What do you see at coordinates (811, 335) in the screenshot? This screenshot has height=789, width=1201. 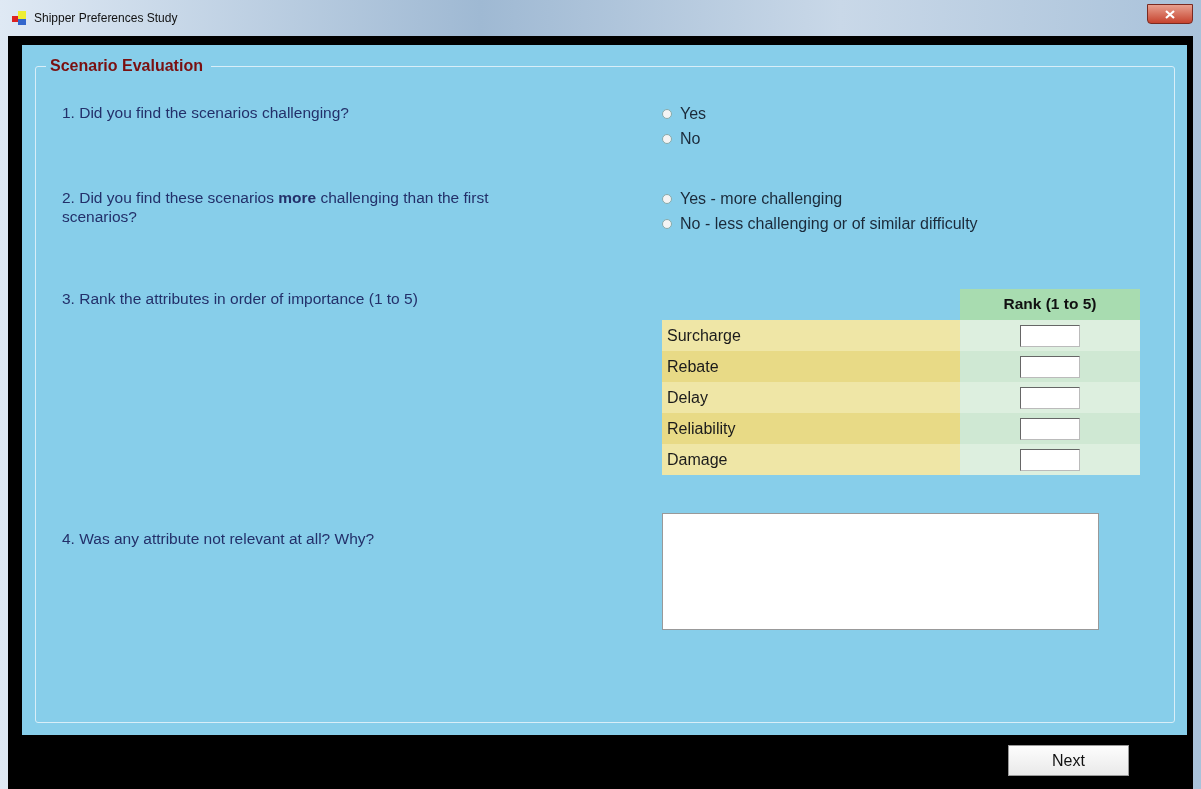 I see `attribute-label: Surcharge` at bounding box center [811, 335].